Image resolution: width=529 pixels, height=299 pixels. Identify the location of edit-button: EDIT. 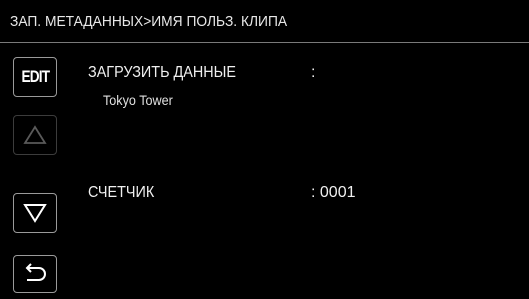
(35, 77).